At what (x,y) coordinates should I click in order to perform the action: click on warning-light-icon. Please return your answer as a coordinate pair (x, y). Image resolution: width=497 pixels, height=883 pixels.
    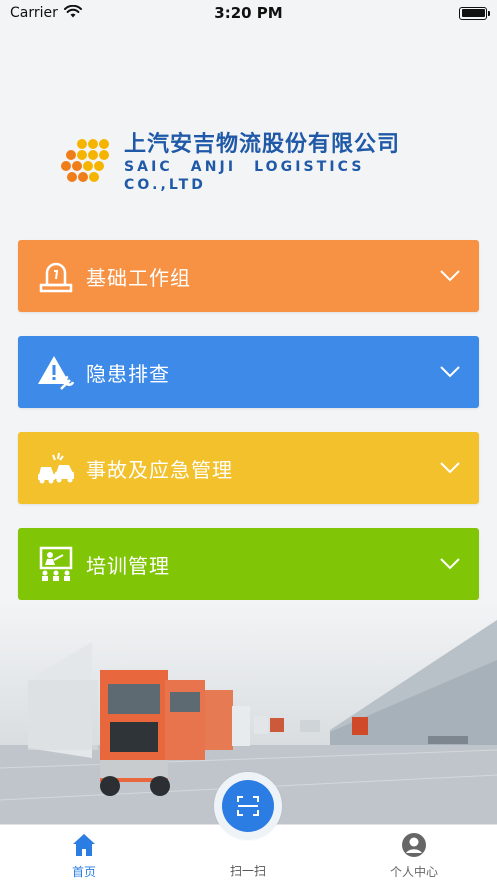
    Looking at the image, I should click on (56, 276).